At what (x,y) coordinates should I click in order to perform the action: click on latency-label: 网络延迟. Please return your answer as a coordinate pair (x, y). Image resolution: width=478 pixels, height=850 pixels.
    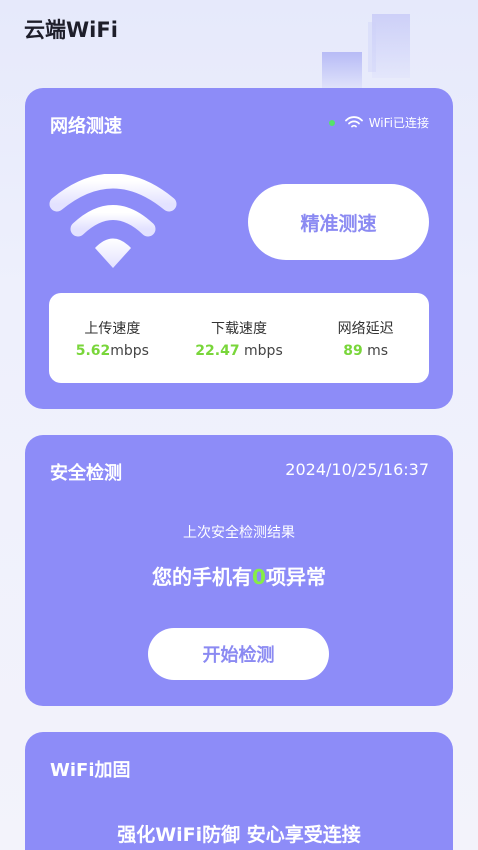
    Looking at the image, I should click on (365, 328).